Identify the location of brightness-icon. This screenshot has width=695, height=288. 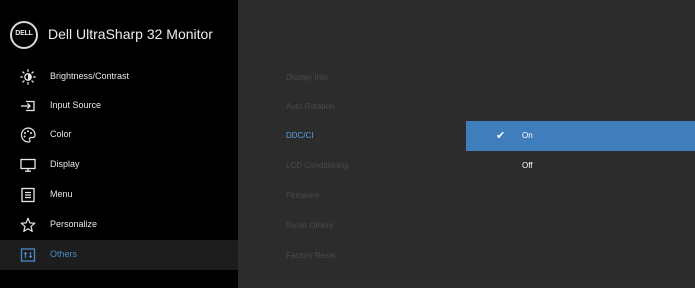
(28, 77).